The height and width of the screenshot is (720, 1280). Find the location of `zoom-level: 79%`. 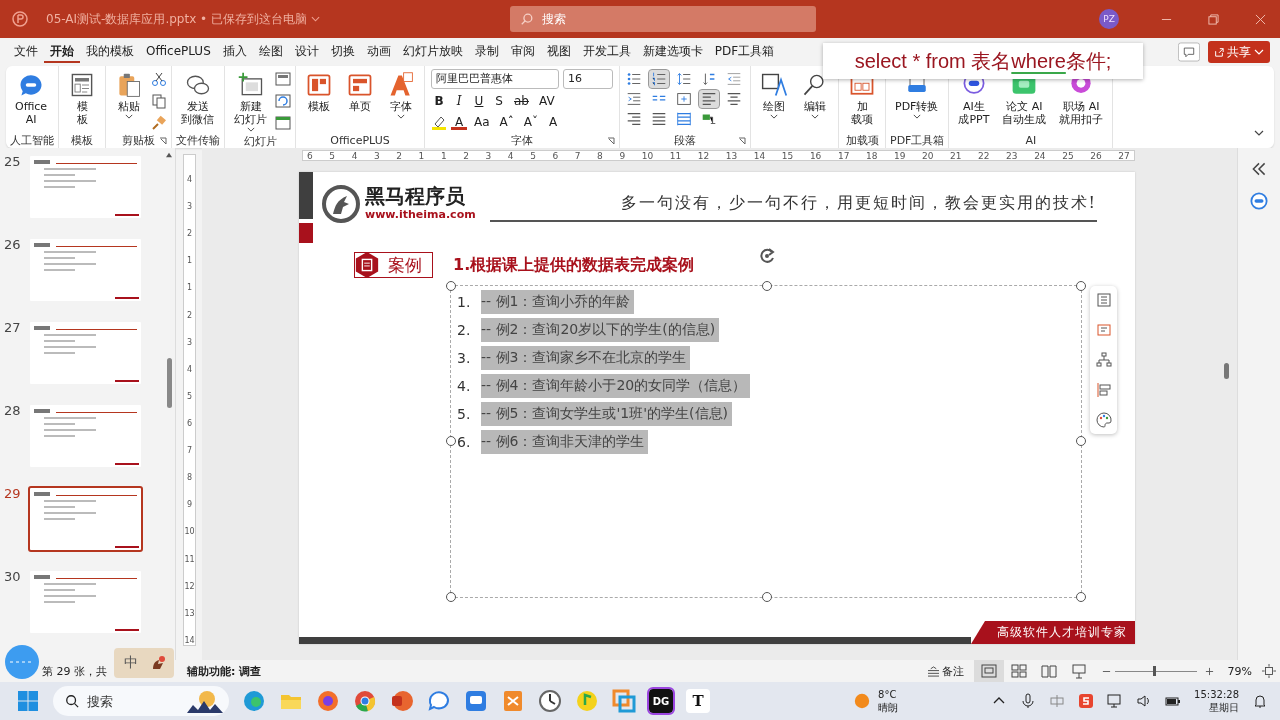

zoom-level: 79% is located at coordinates (1239, 671).